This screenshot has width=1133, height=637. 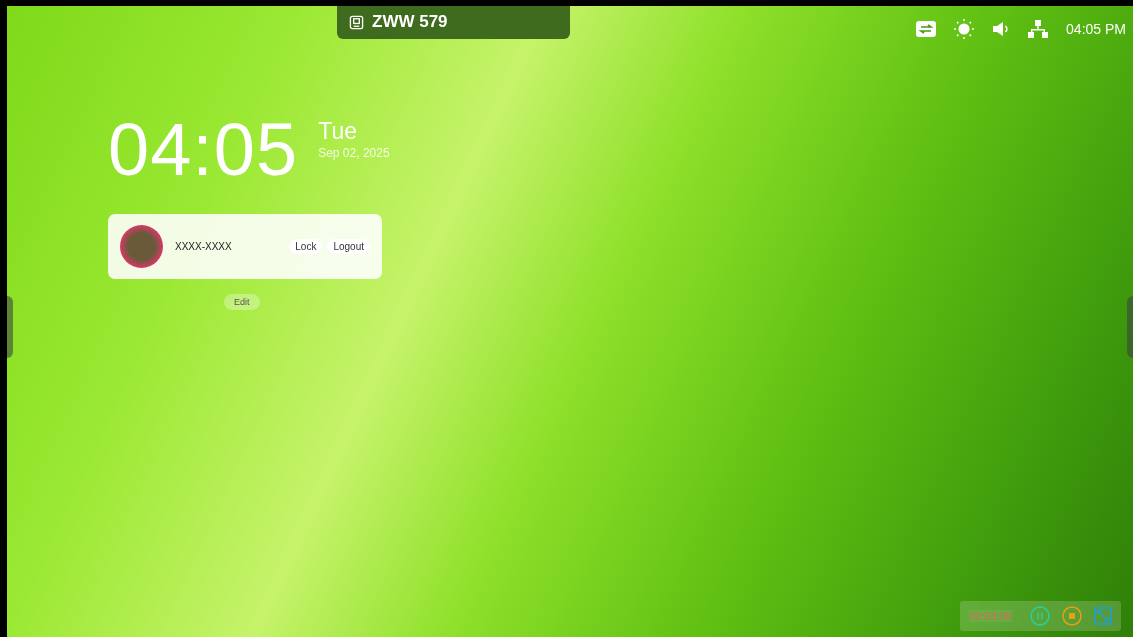 I want to click on user-name: XXXX-XXXX, so click(x=204, y=246).